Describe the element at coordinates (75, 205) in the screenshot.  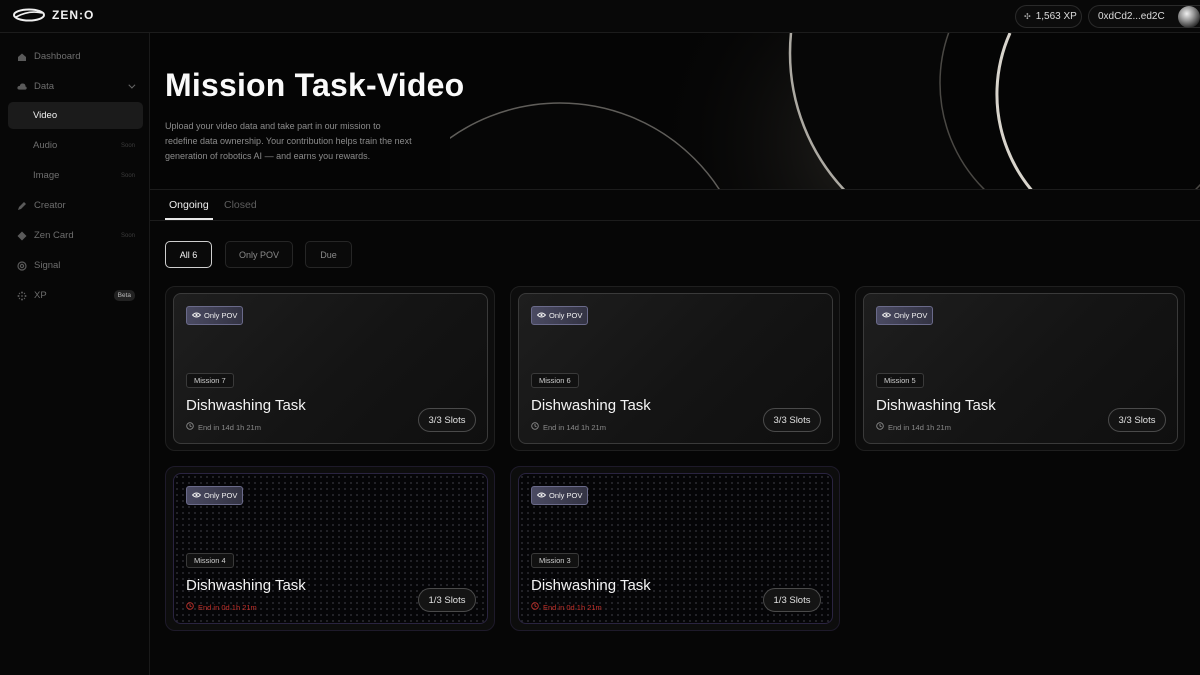
I see `sidebar-item-creator: Creator` at that location.